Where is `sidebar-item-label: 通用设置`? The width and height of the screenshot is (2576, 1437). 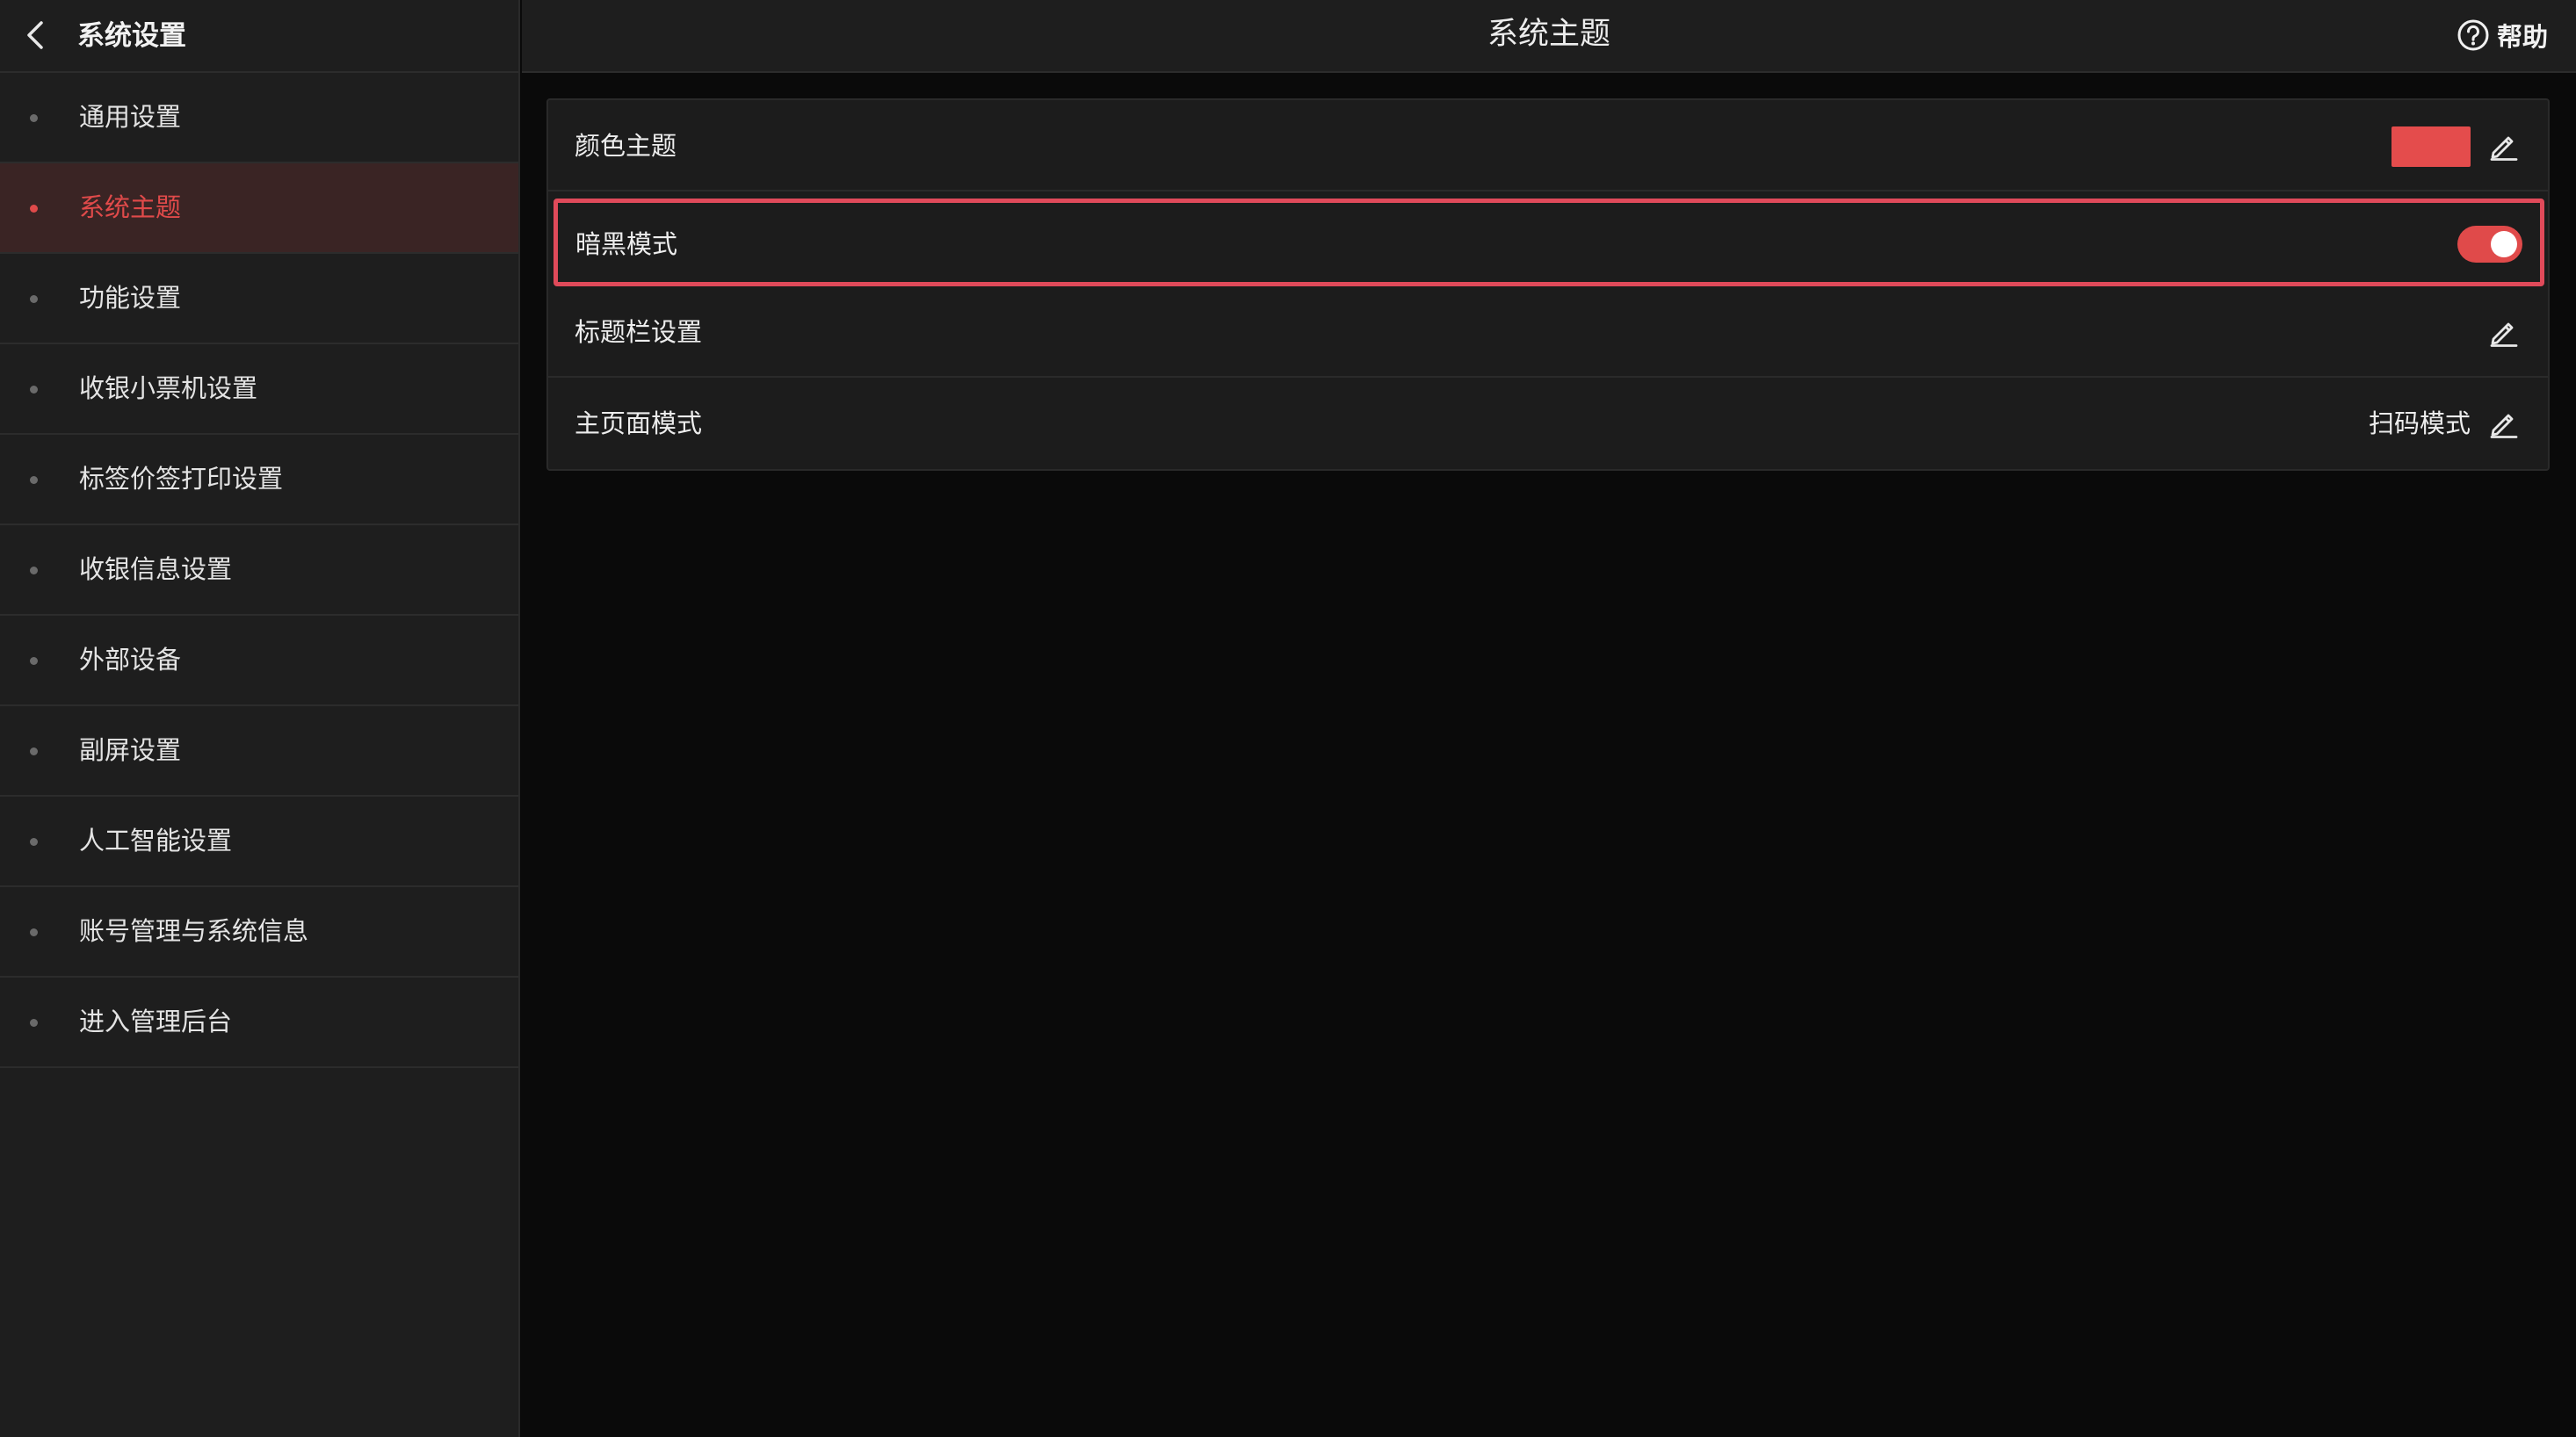 sidebar-item-label: 通用设置 is located at coordinates (130, 117).